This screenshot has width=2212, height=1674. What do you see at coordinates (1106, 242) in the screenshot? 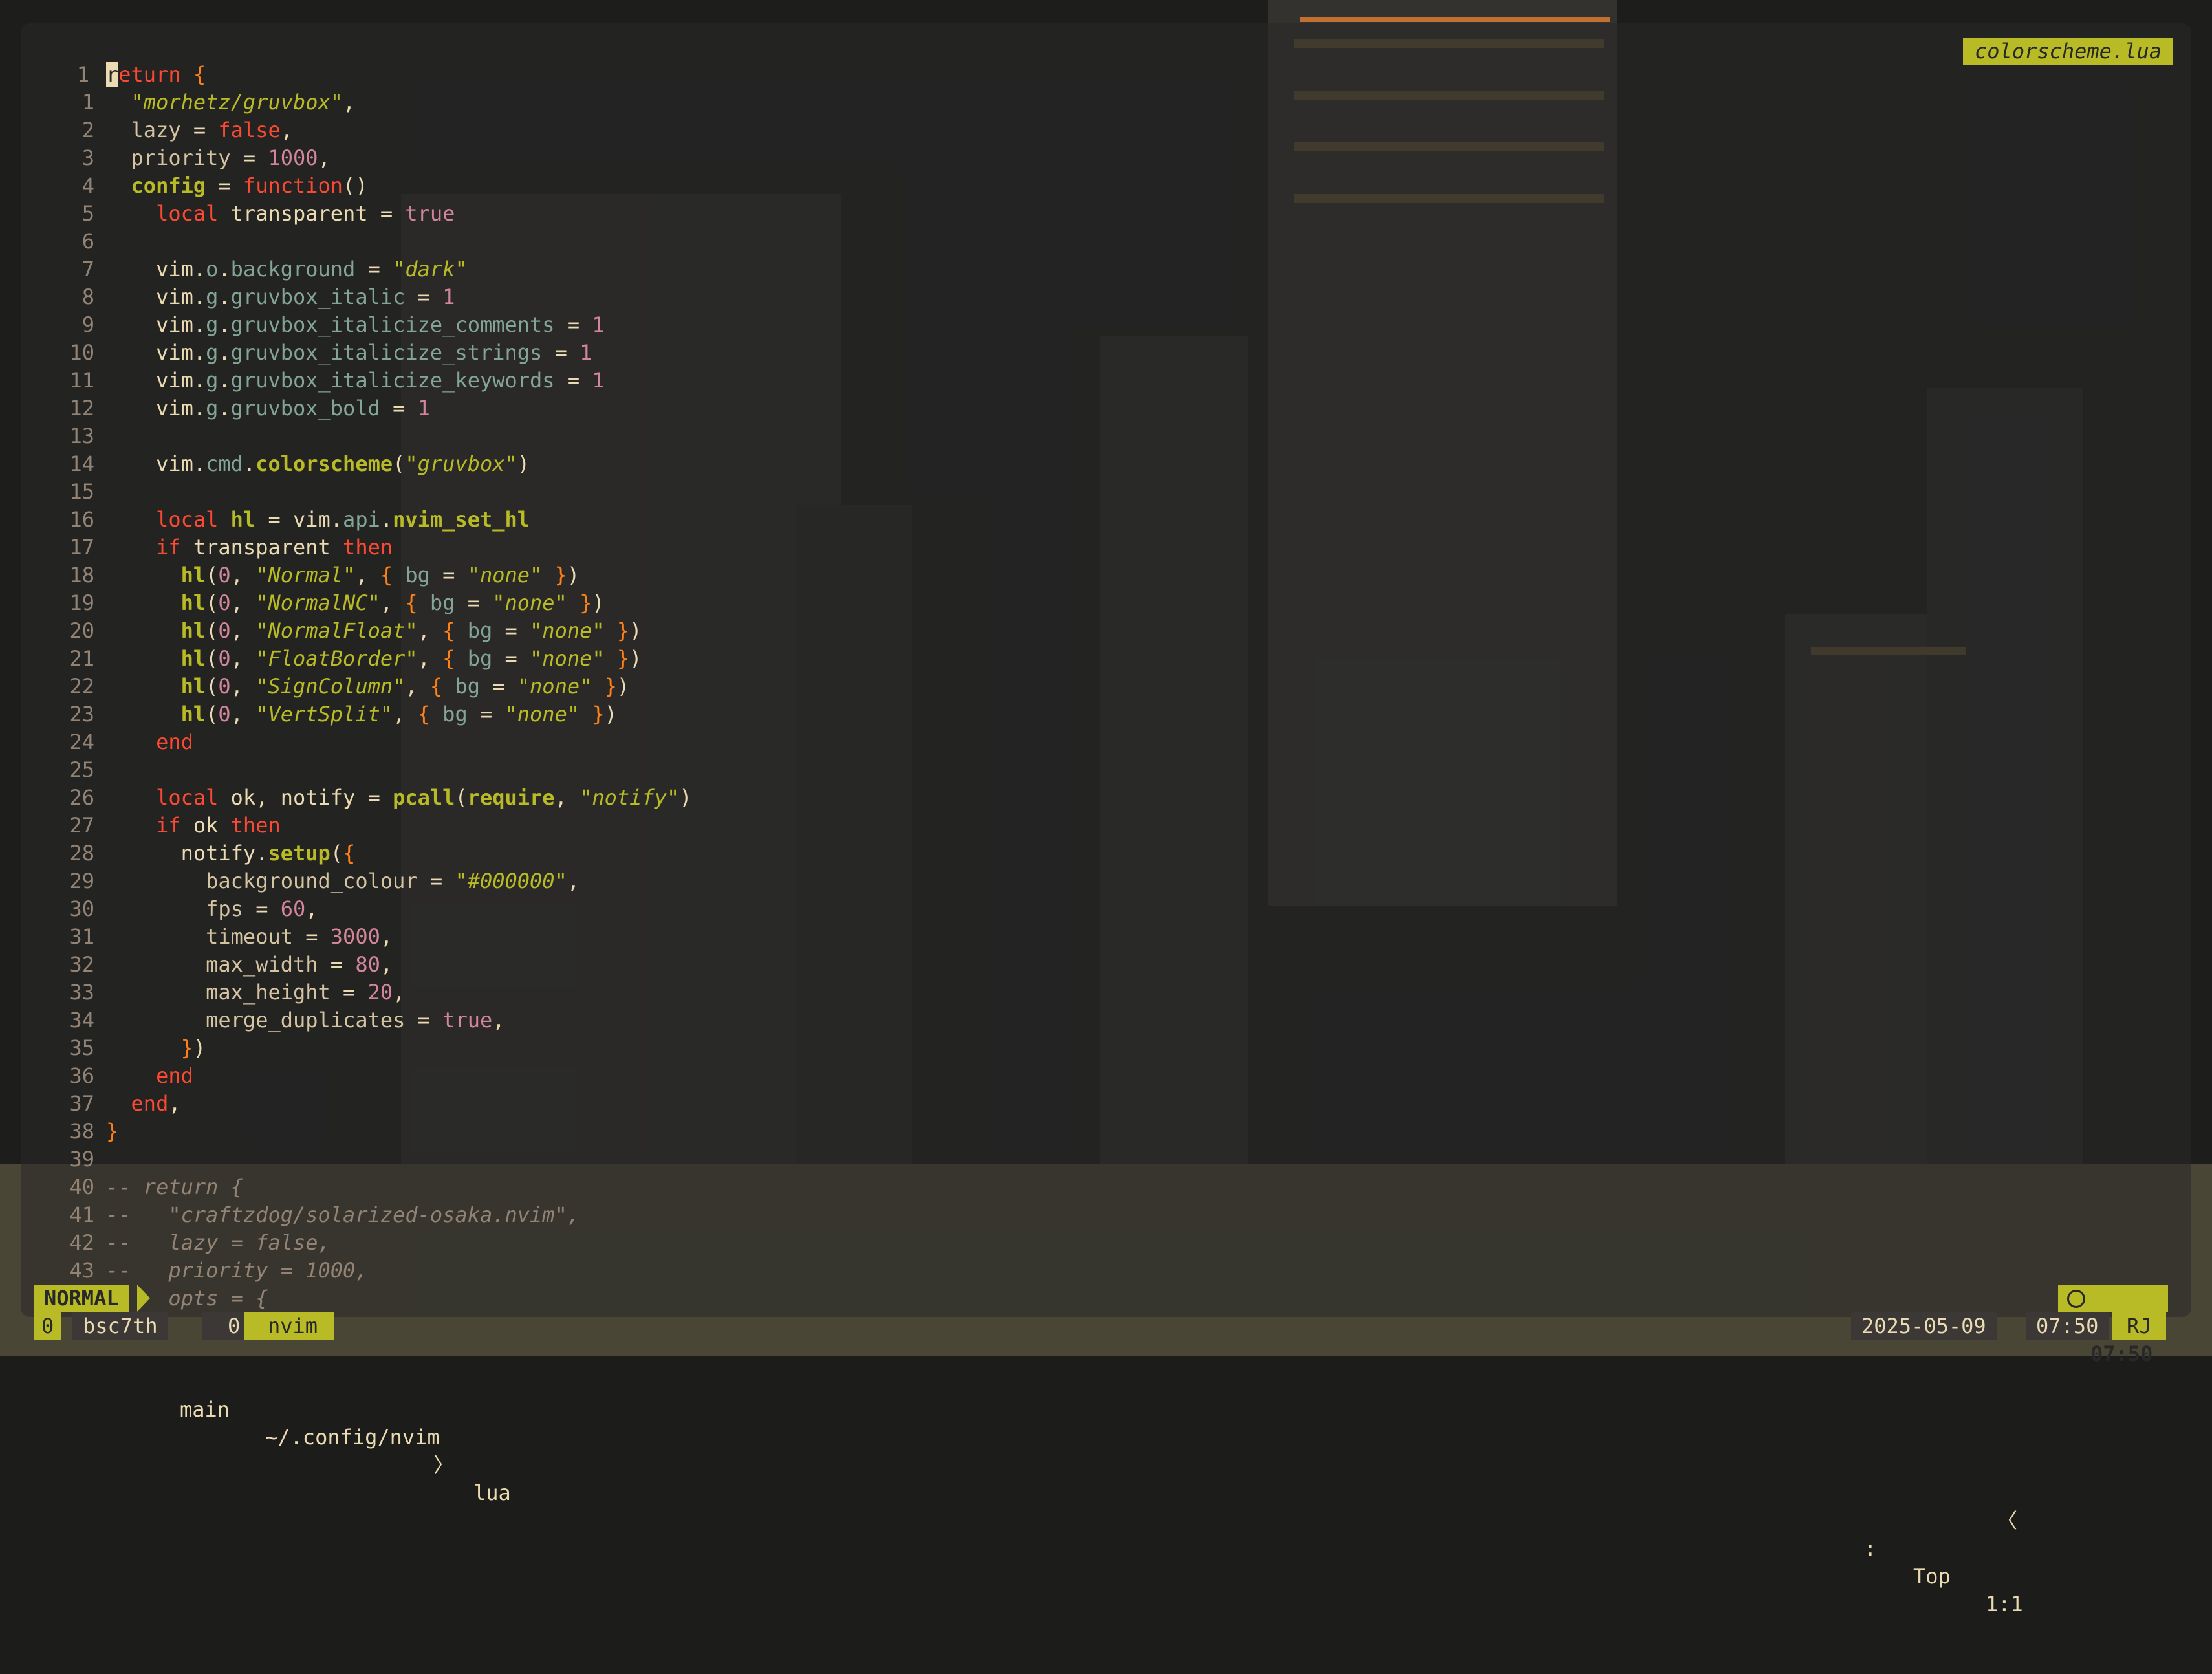
I see `code-line: 6` at bounding box center [1106, 242].